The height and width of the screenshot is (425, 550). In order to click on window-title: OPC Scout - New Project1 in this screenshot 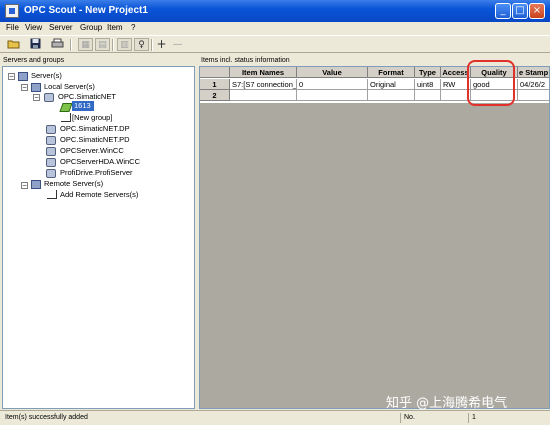, I will do `click(86, 10)`.